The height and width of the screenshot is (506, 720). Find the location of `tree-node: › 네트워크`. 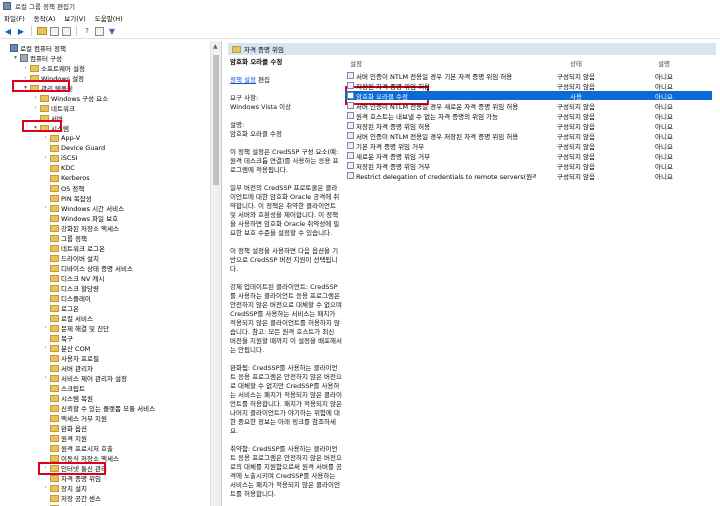

tree-node: › 네트워크 is located at coordinates (53, 108).